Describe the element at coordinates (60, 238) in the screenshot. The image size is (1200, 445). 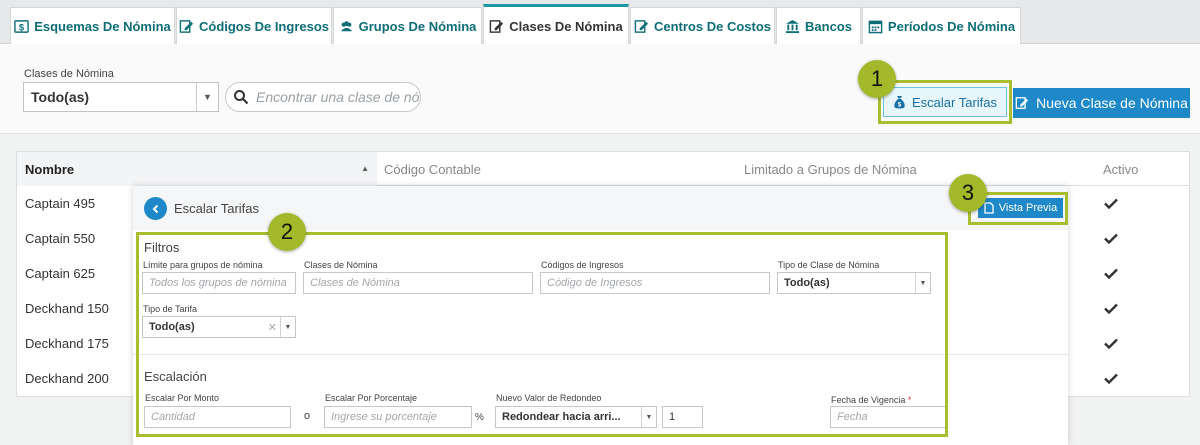
I see `row-name: Captain 550` at that location.